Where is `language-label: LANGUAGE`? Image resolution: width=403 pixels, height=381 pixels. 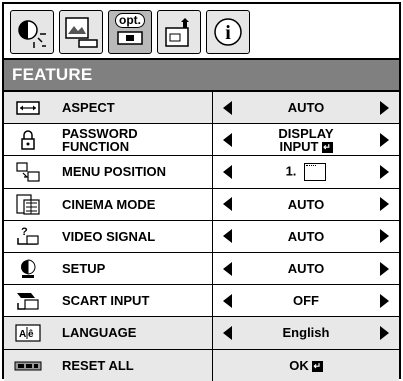
language-label: LANGUAGE is located at coordinates (99, 333).